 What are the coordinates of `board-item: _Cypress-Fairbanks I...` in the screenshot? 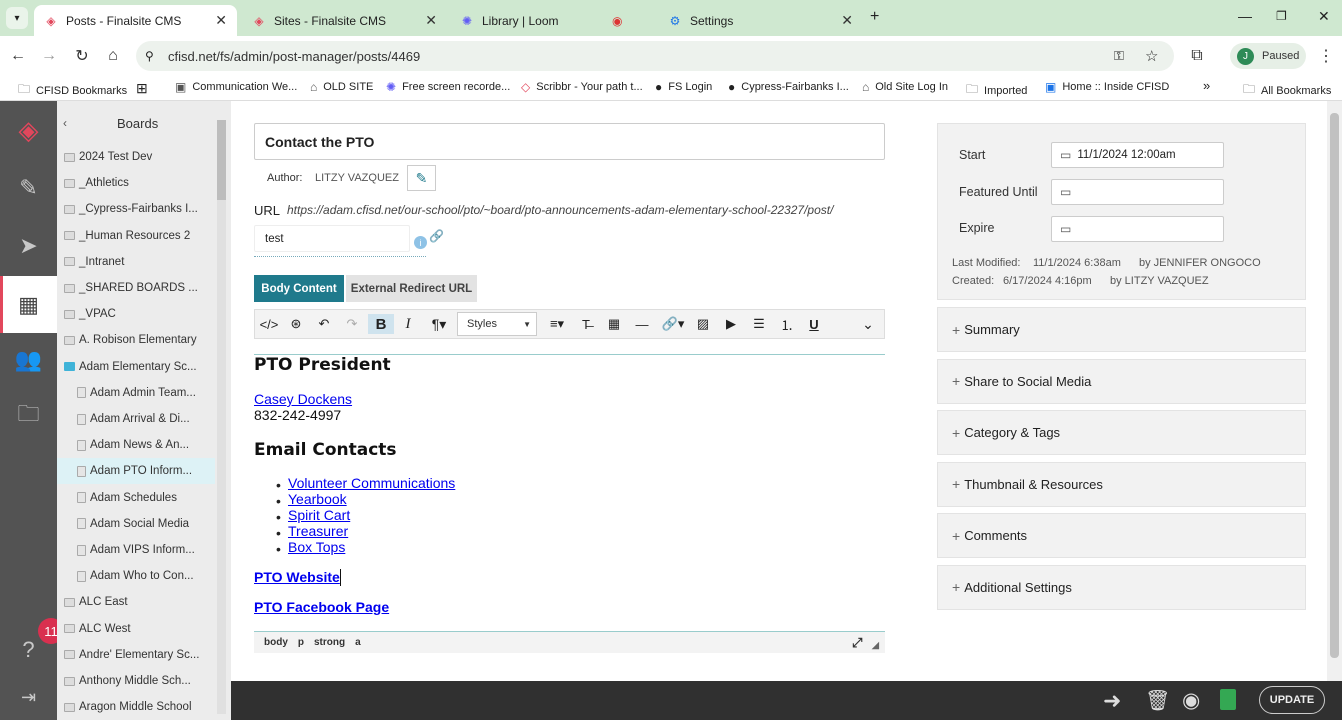 It's located at (136, 209).